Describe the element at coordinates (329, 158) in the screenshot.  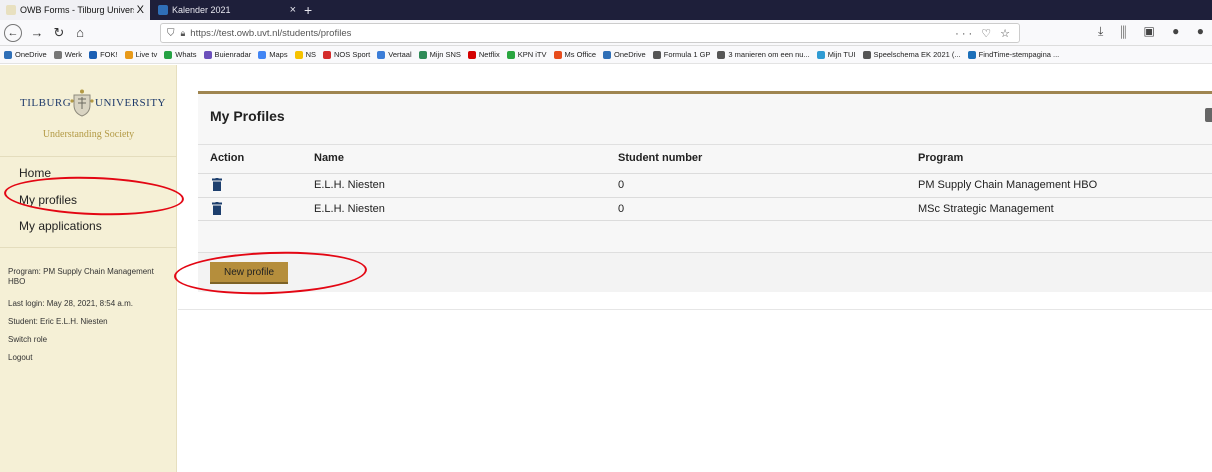
I see `column-header-name: Name` at that location.